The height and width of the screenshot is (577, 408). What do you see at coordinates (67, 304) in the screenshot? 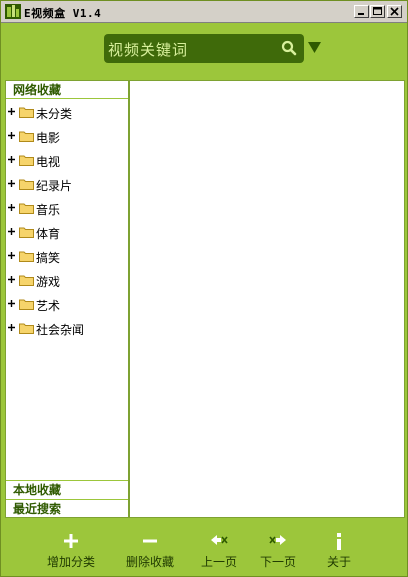
I see `tree-item-art: 艺术` at bounding box center [67, 304].